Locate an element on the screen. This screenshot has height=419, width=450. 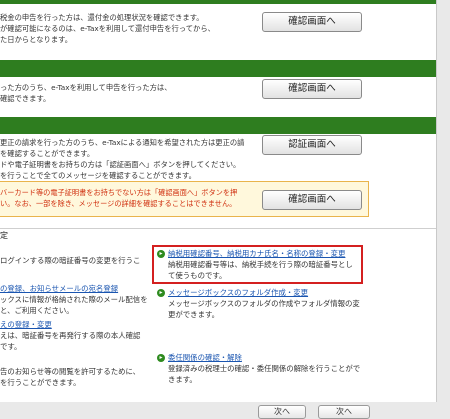
refund-status-confirm-button: 確認画面へ is located at coordinates (312, 22).